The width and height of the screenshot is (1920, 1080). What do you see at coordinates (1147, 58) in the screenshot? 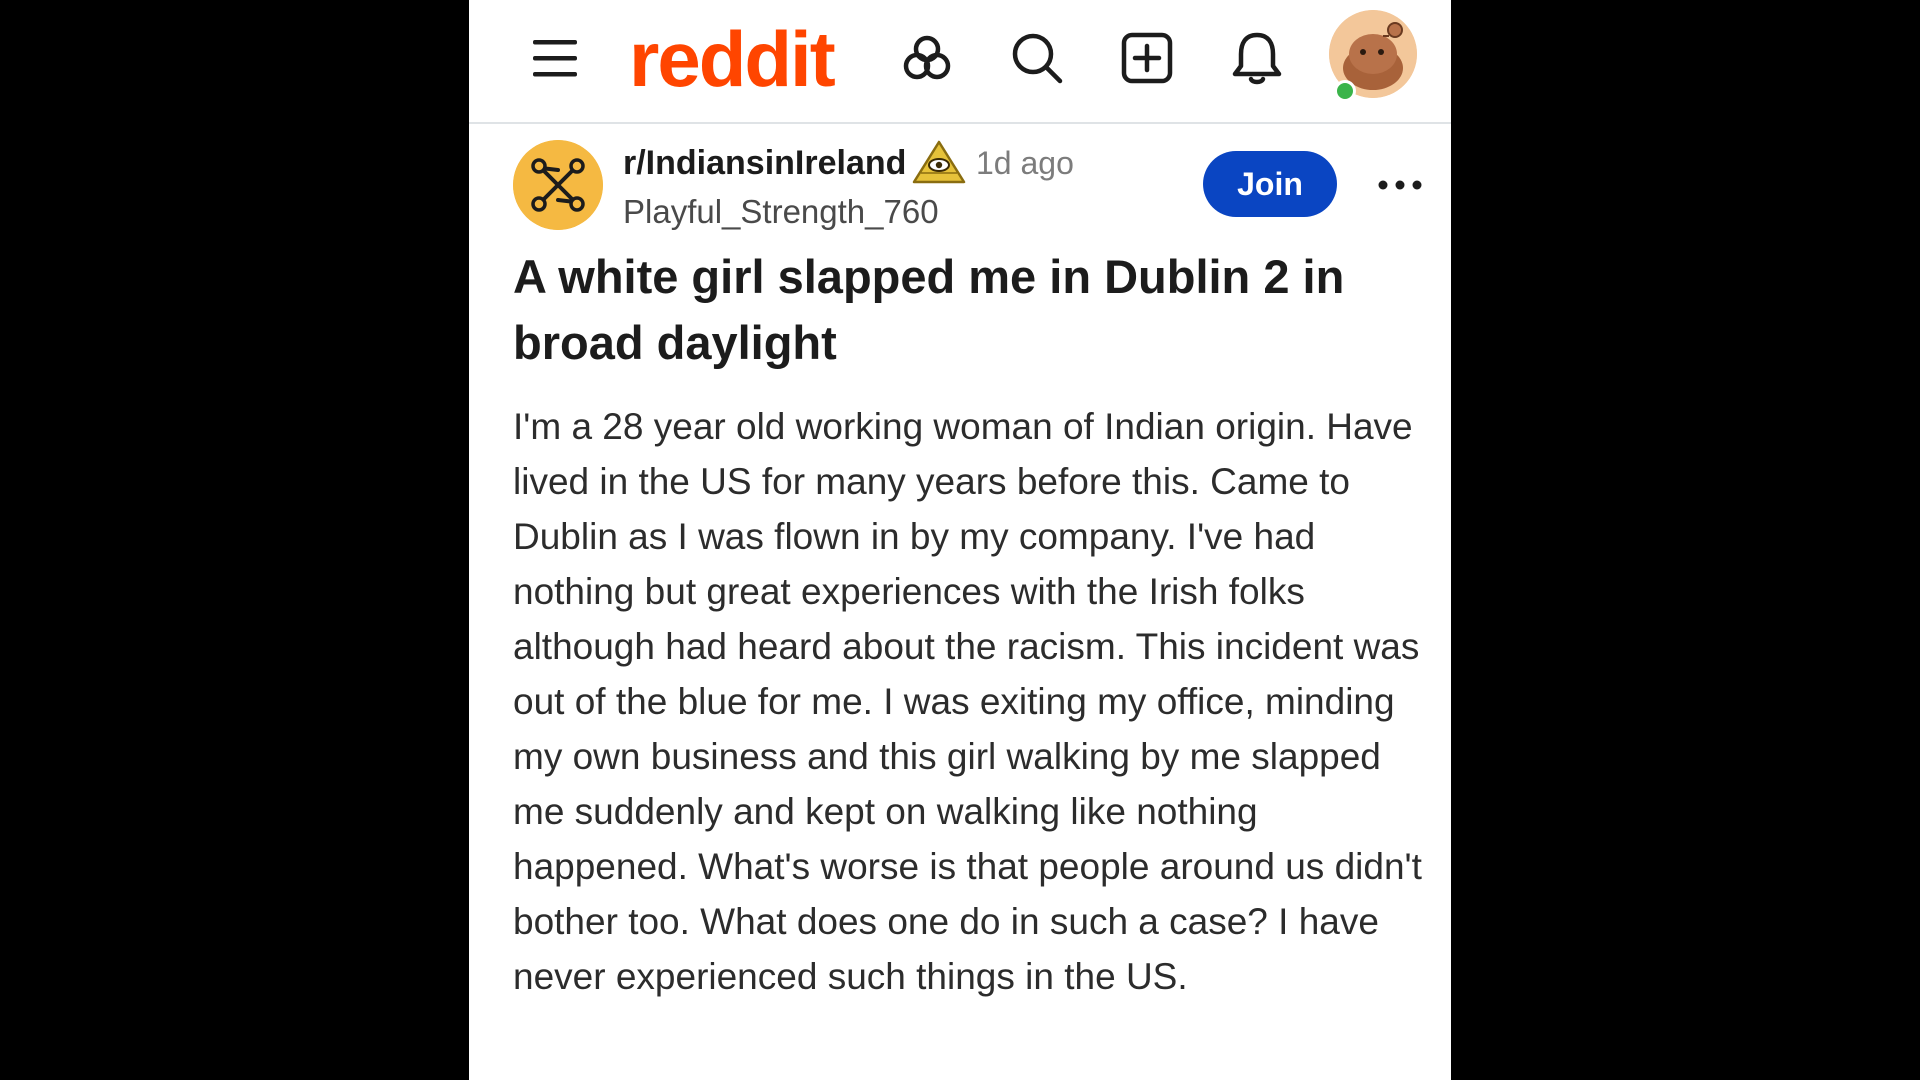
I see `create-post-icon` at bounding box center [1147, 58].